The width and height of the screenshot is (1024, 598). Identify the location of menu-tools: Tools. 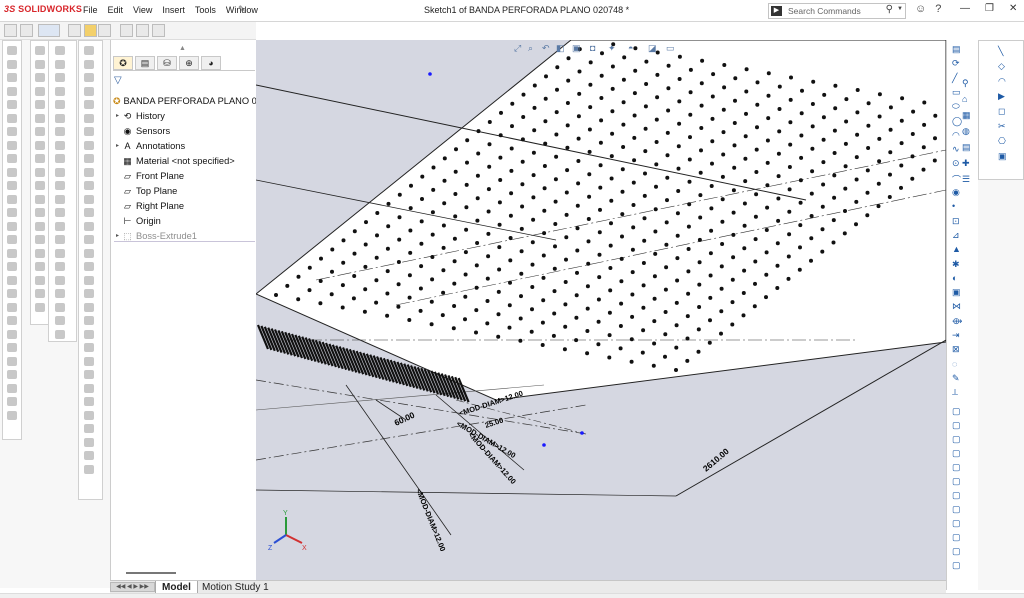
(205, 10).